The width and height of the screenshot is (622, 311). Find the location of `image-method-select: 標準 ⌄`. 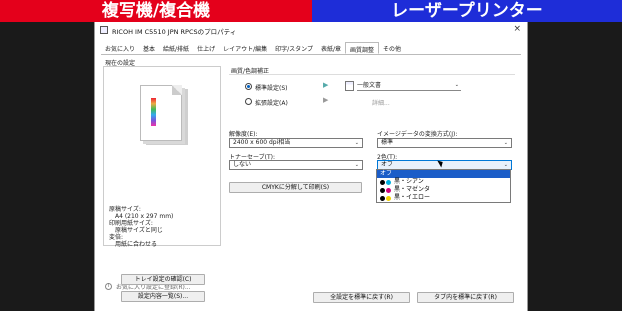

image-method-select: 標準 ⌄ is located at coordinates (444, 143).